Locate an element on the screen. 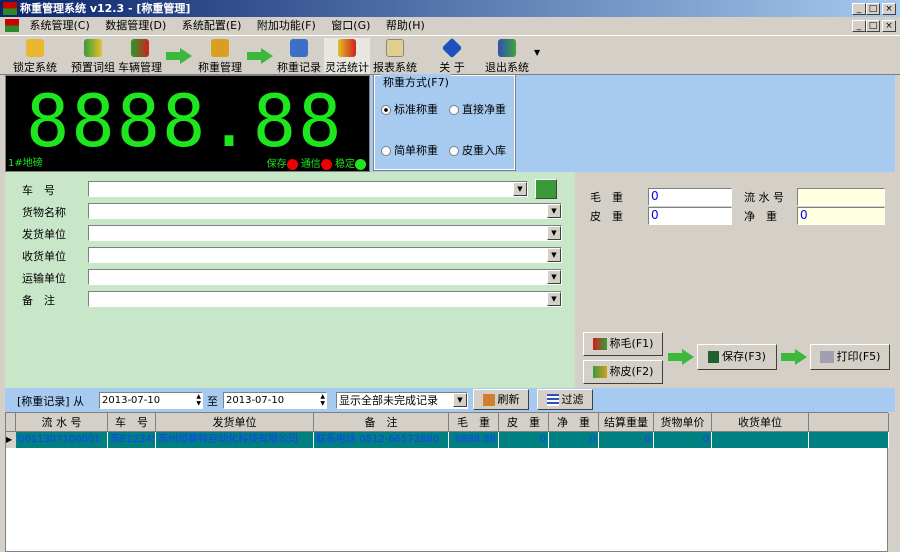 This screenshot has width=900, height=552. save-button: 保存(F3) is located at coordinates (737, 357).